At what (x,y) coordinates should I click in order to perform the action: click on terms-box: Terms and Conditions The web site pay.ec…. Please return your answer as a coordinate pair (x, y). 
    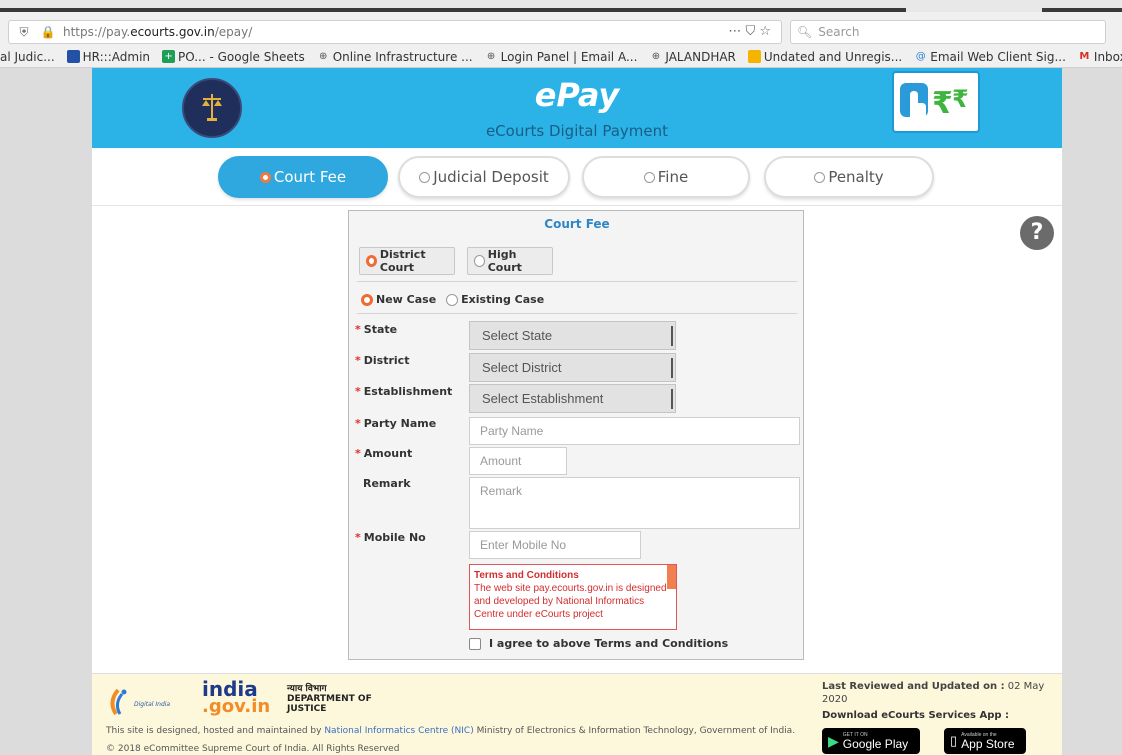
    Looking at the image, I should click on (573, 597).